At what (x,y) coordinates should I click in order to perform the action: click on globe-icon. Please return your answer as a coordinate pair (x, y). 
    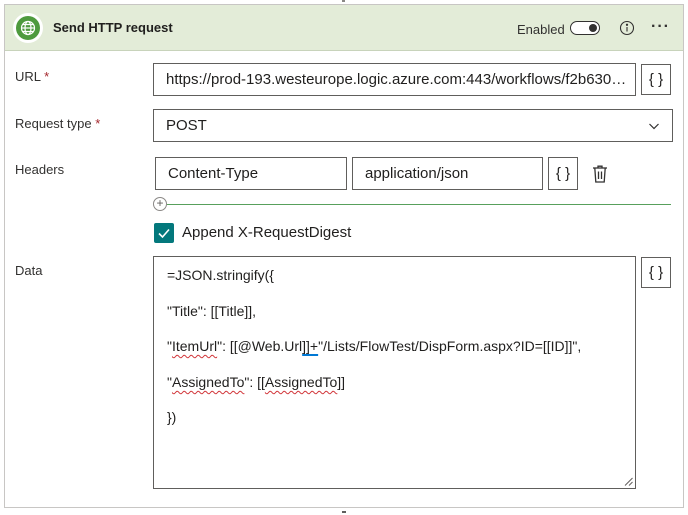
    Looking at the image, I should click on (28, 28).